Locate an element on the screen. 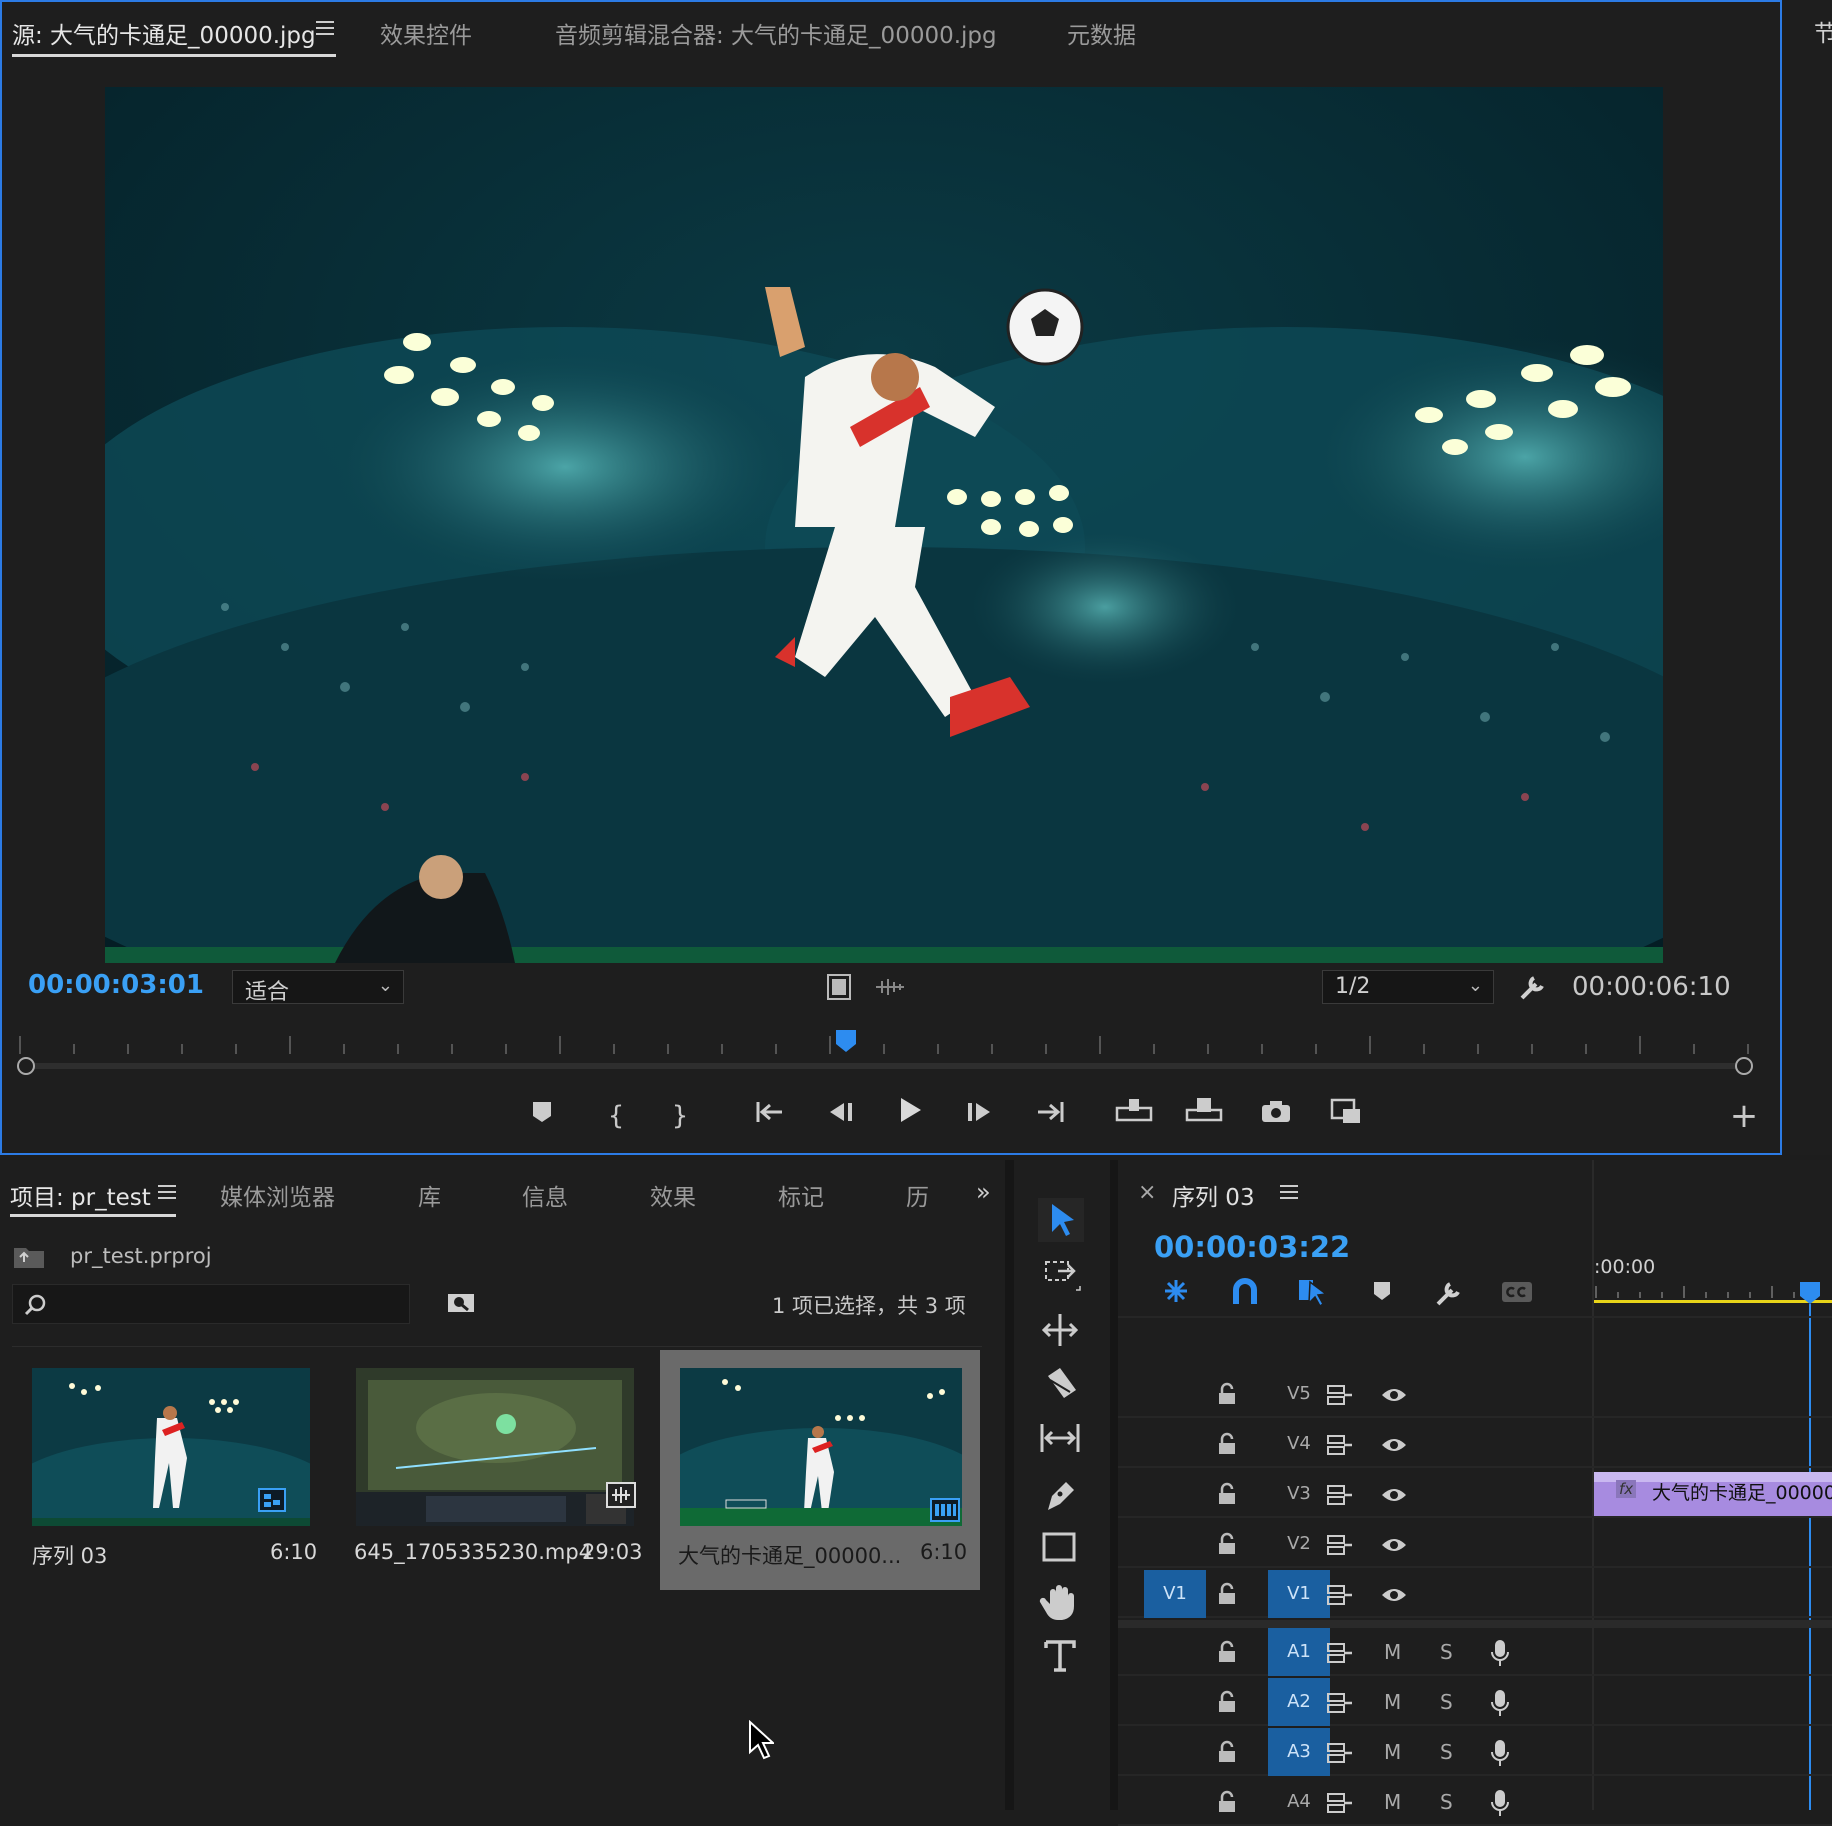 The height and width of the screenshot is (1826, 1832). double-chevron-right-icon: » is located at coordinates (983, 1192).